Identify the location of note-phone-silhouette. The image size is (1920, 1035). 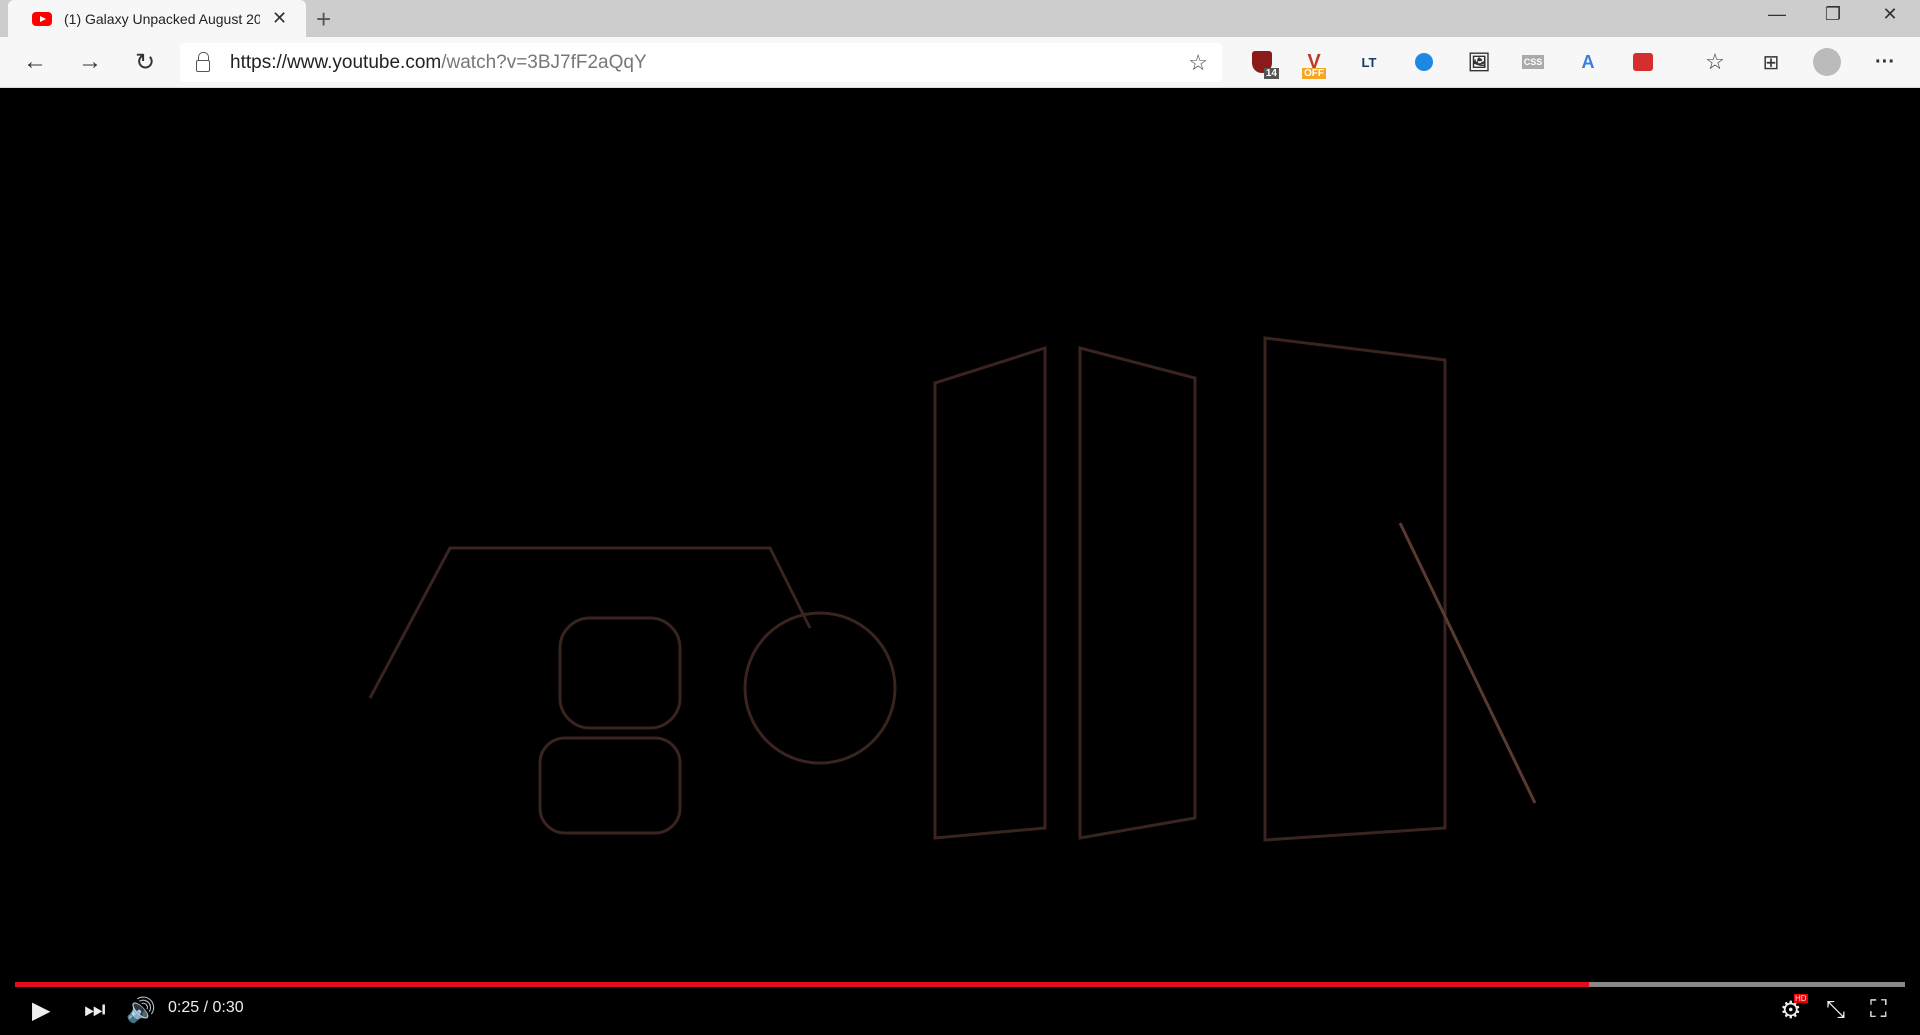
(1355, 589).